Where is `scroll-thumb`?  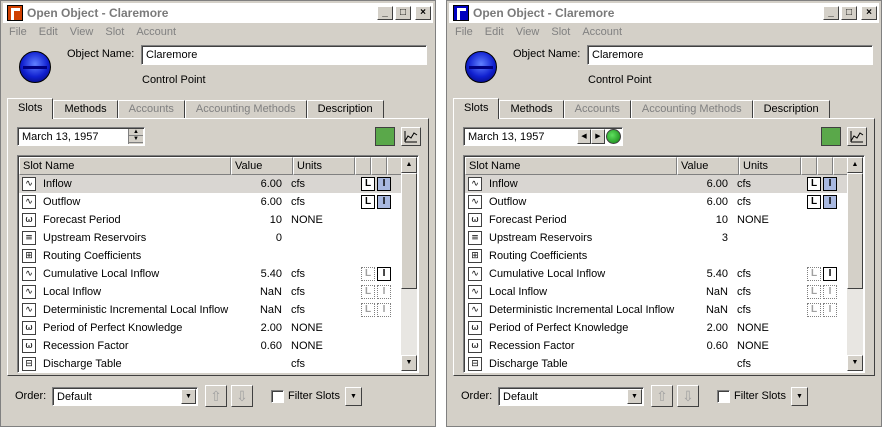 scroll-thumb is located at coordinates (855, 231).